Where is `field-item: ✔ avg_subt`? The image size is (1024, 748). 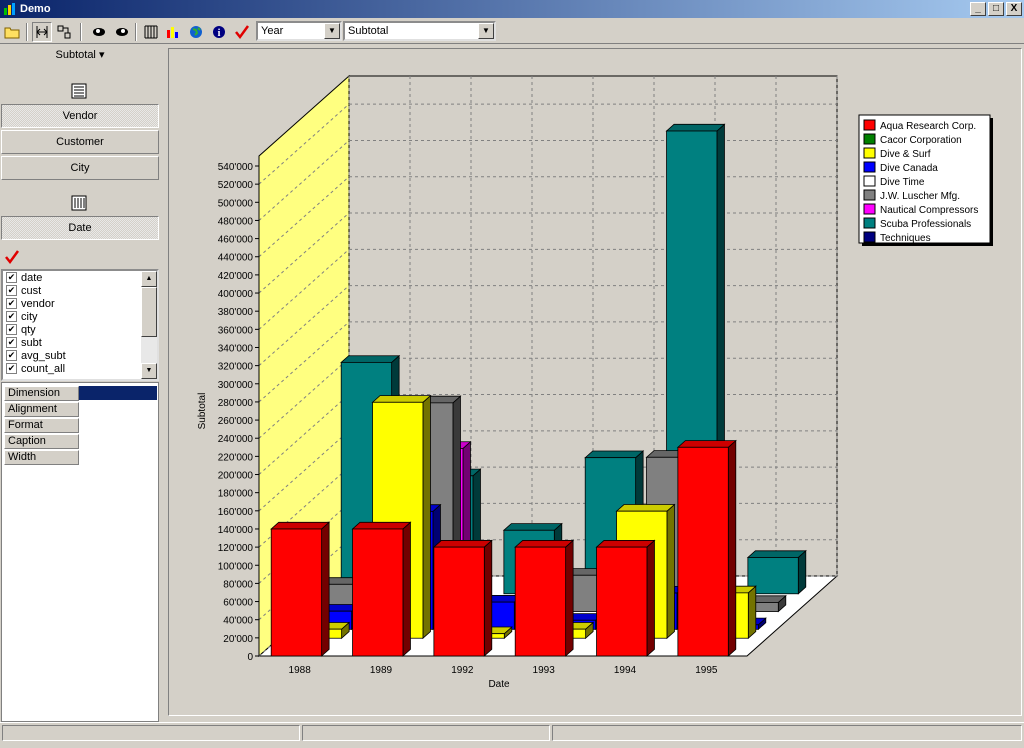
field-item: ✔ avg_subt is located at coordinates (80, 355).